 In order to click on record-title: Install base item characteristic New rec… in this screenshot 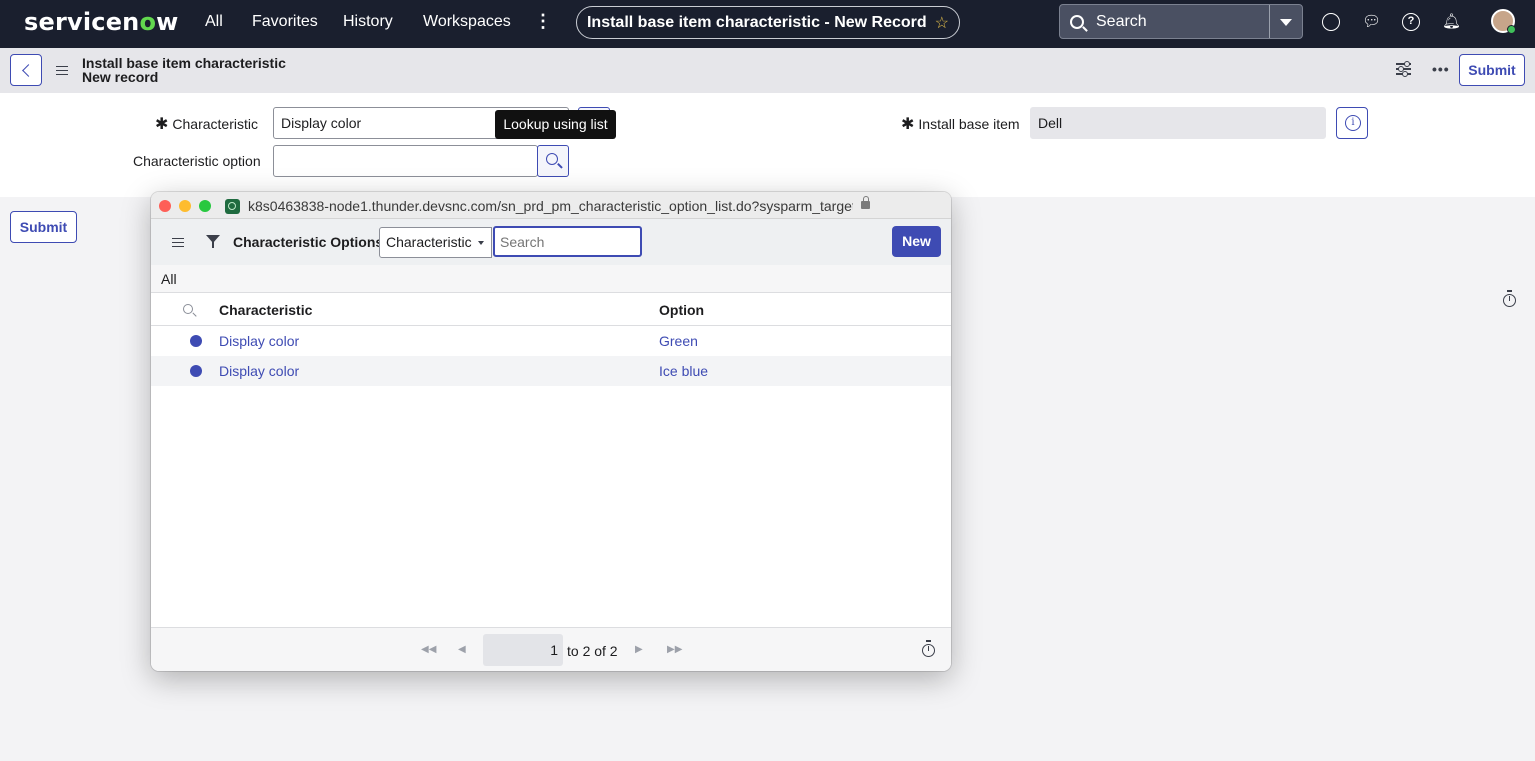, I will do `click(184, 70)`.